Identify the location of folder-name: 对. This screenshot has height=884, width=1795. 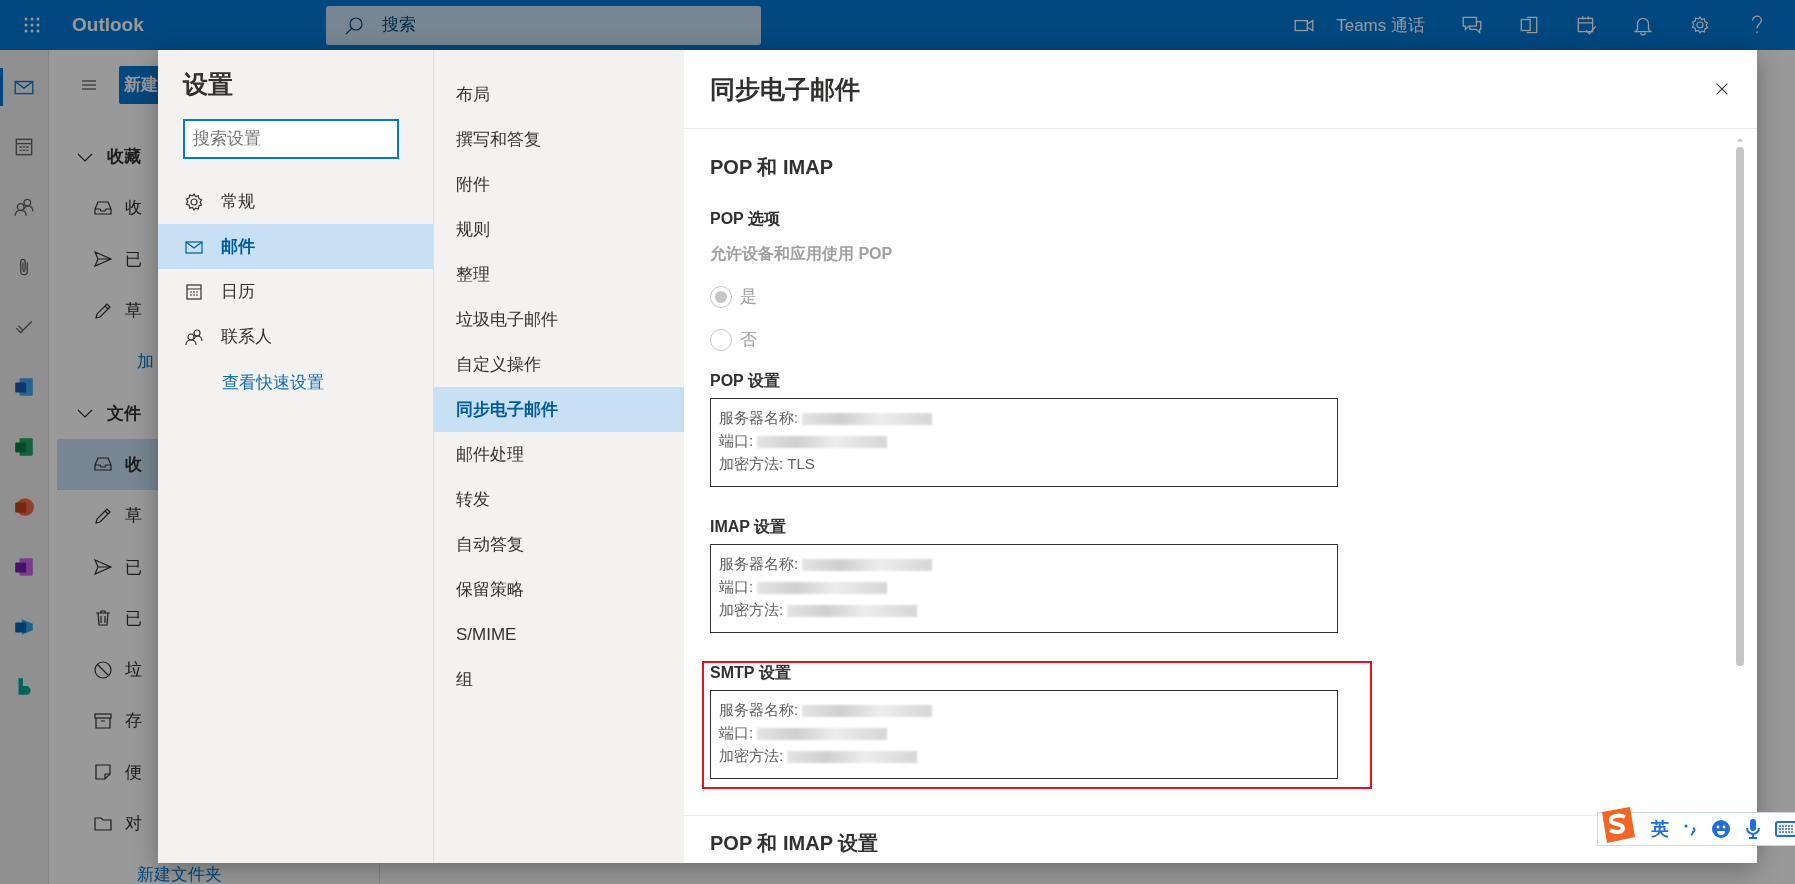
(133, 824).